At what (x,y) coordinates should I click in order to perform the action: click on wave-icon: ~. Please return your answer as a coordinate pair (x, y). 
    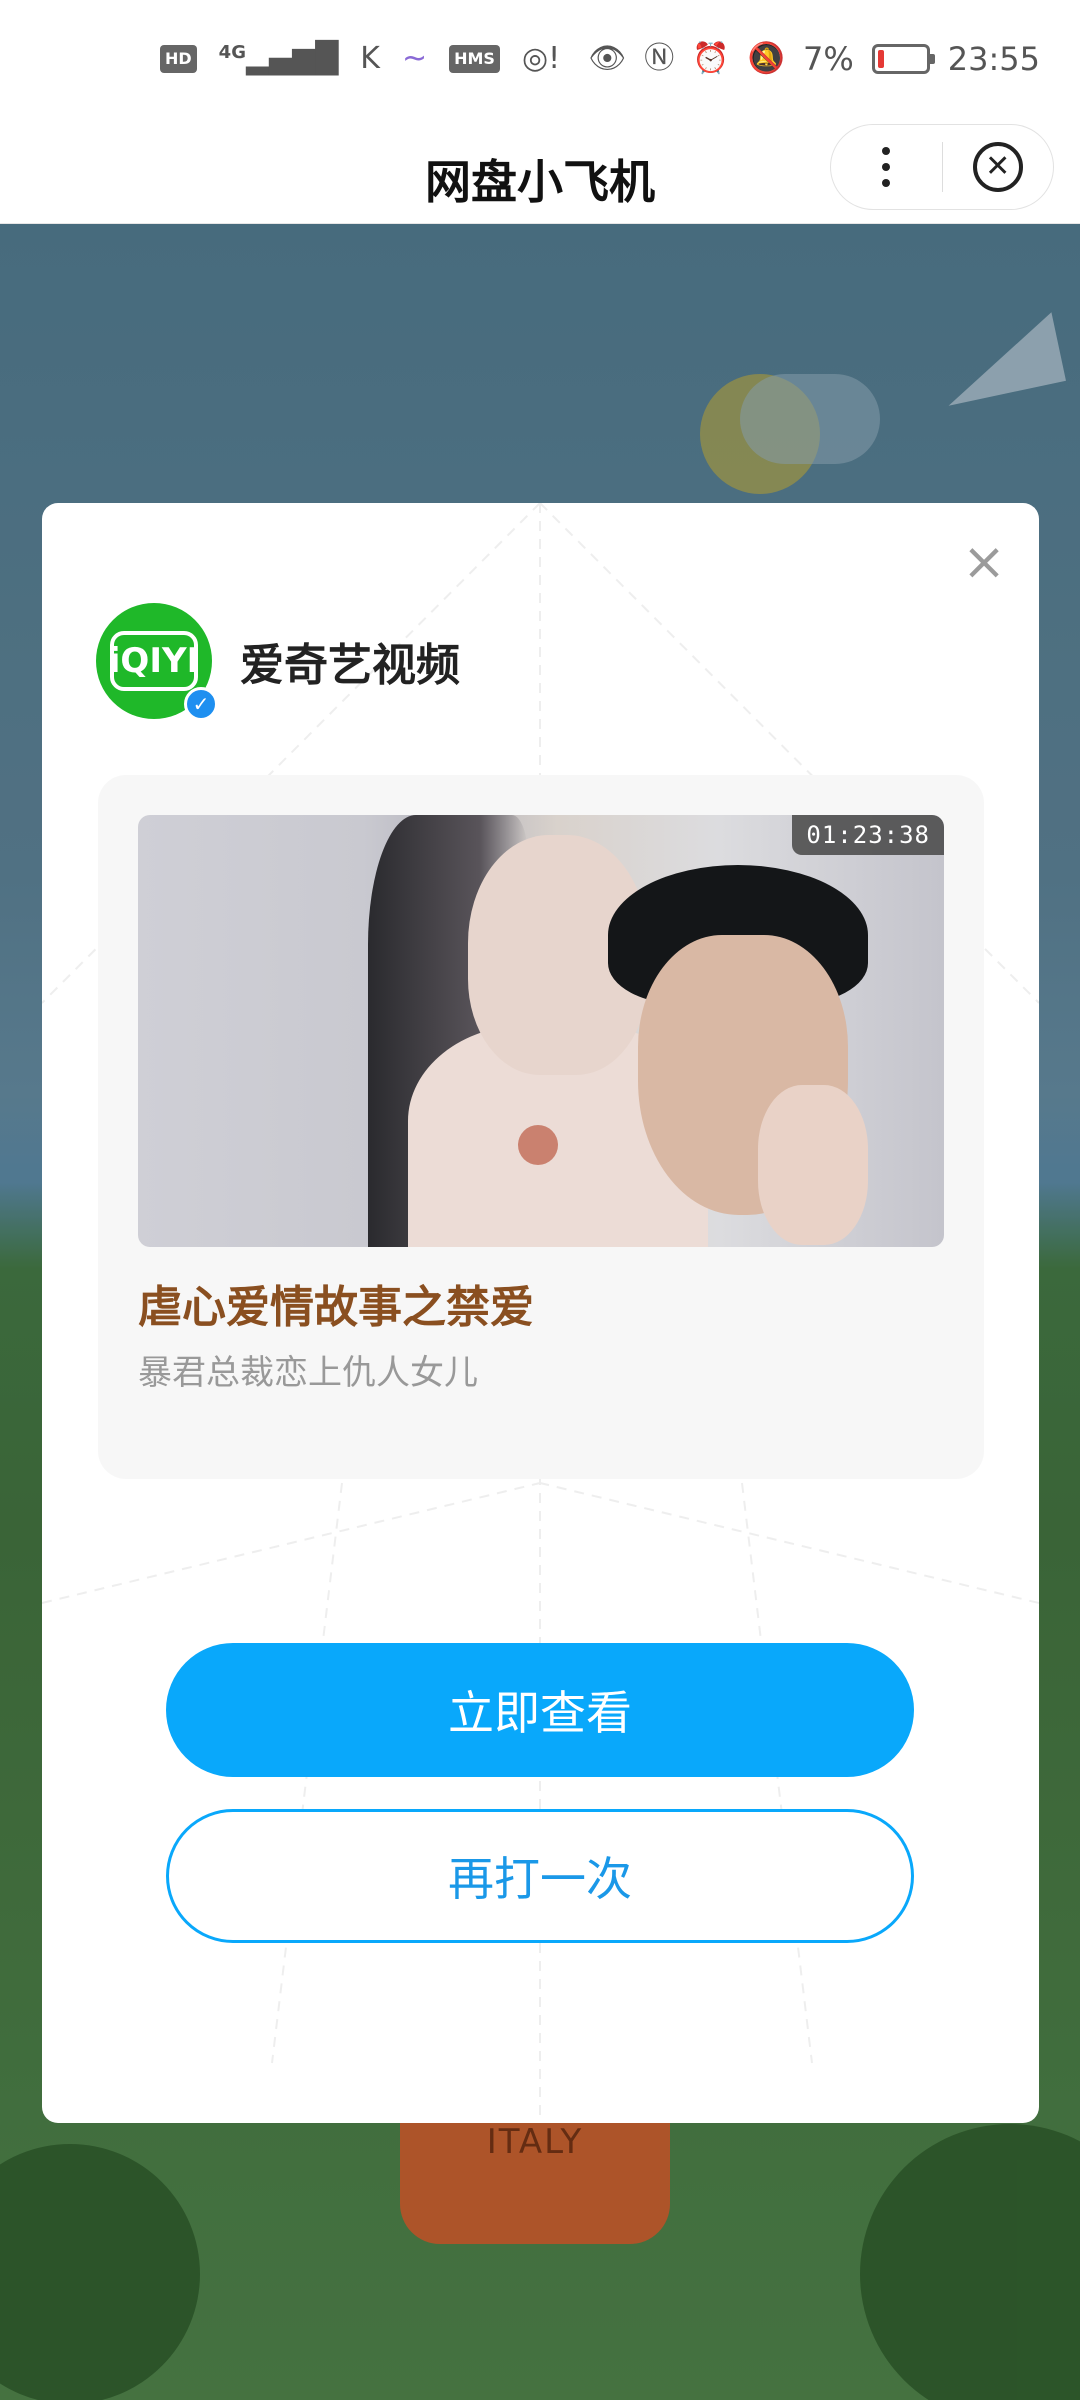
    Looking at the image, I should click on (414, 58).